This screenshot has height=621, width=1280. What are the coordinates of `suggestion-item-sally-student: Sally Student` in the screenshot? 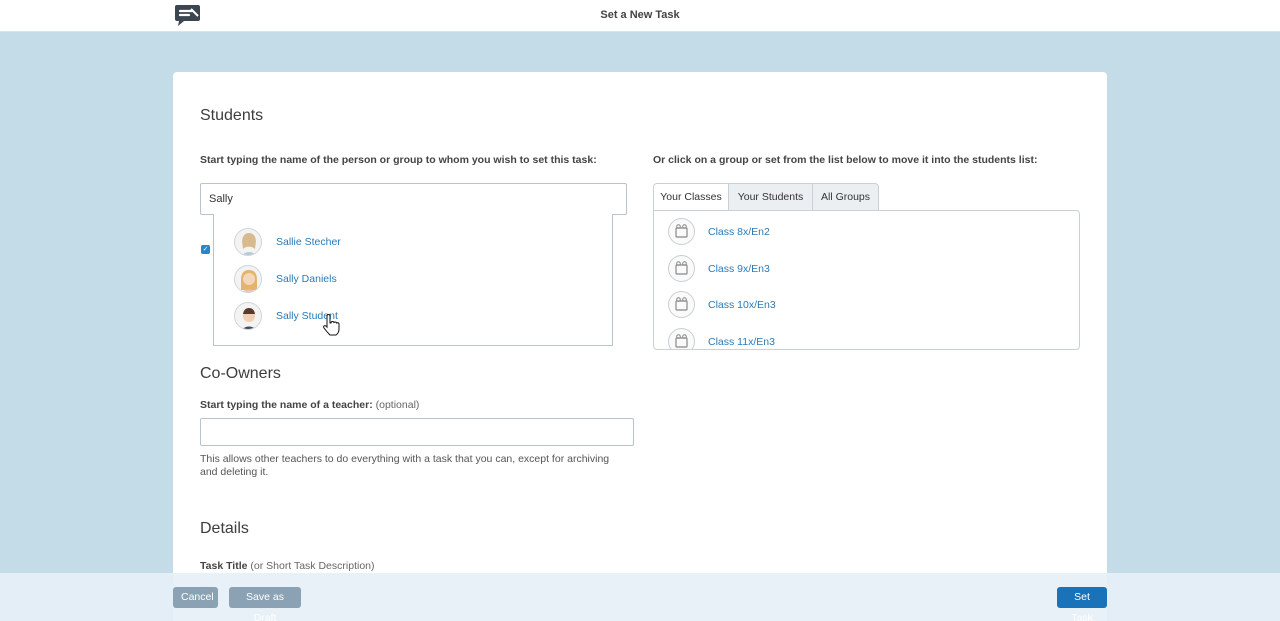 It's located at (414, 319).